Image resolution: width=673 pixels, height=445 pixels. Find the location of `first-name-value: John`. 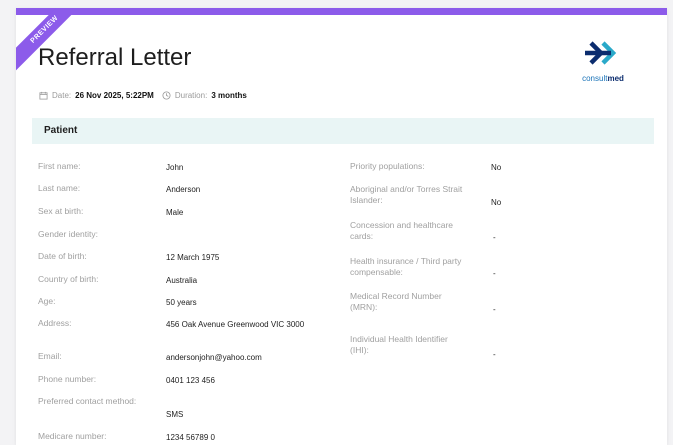

first-name-value: John is located at coordinates (175, 167).